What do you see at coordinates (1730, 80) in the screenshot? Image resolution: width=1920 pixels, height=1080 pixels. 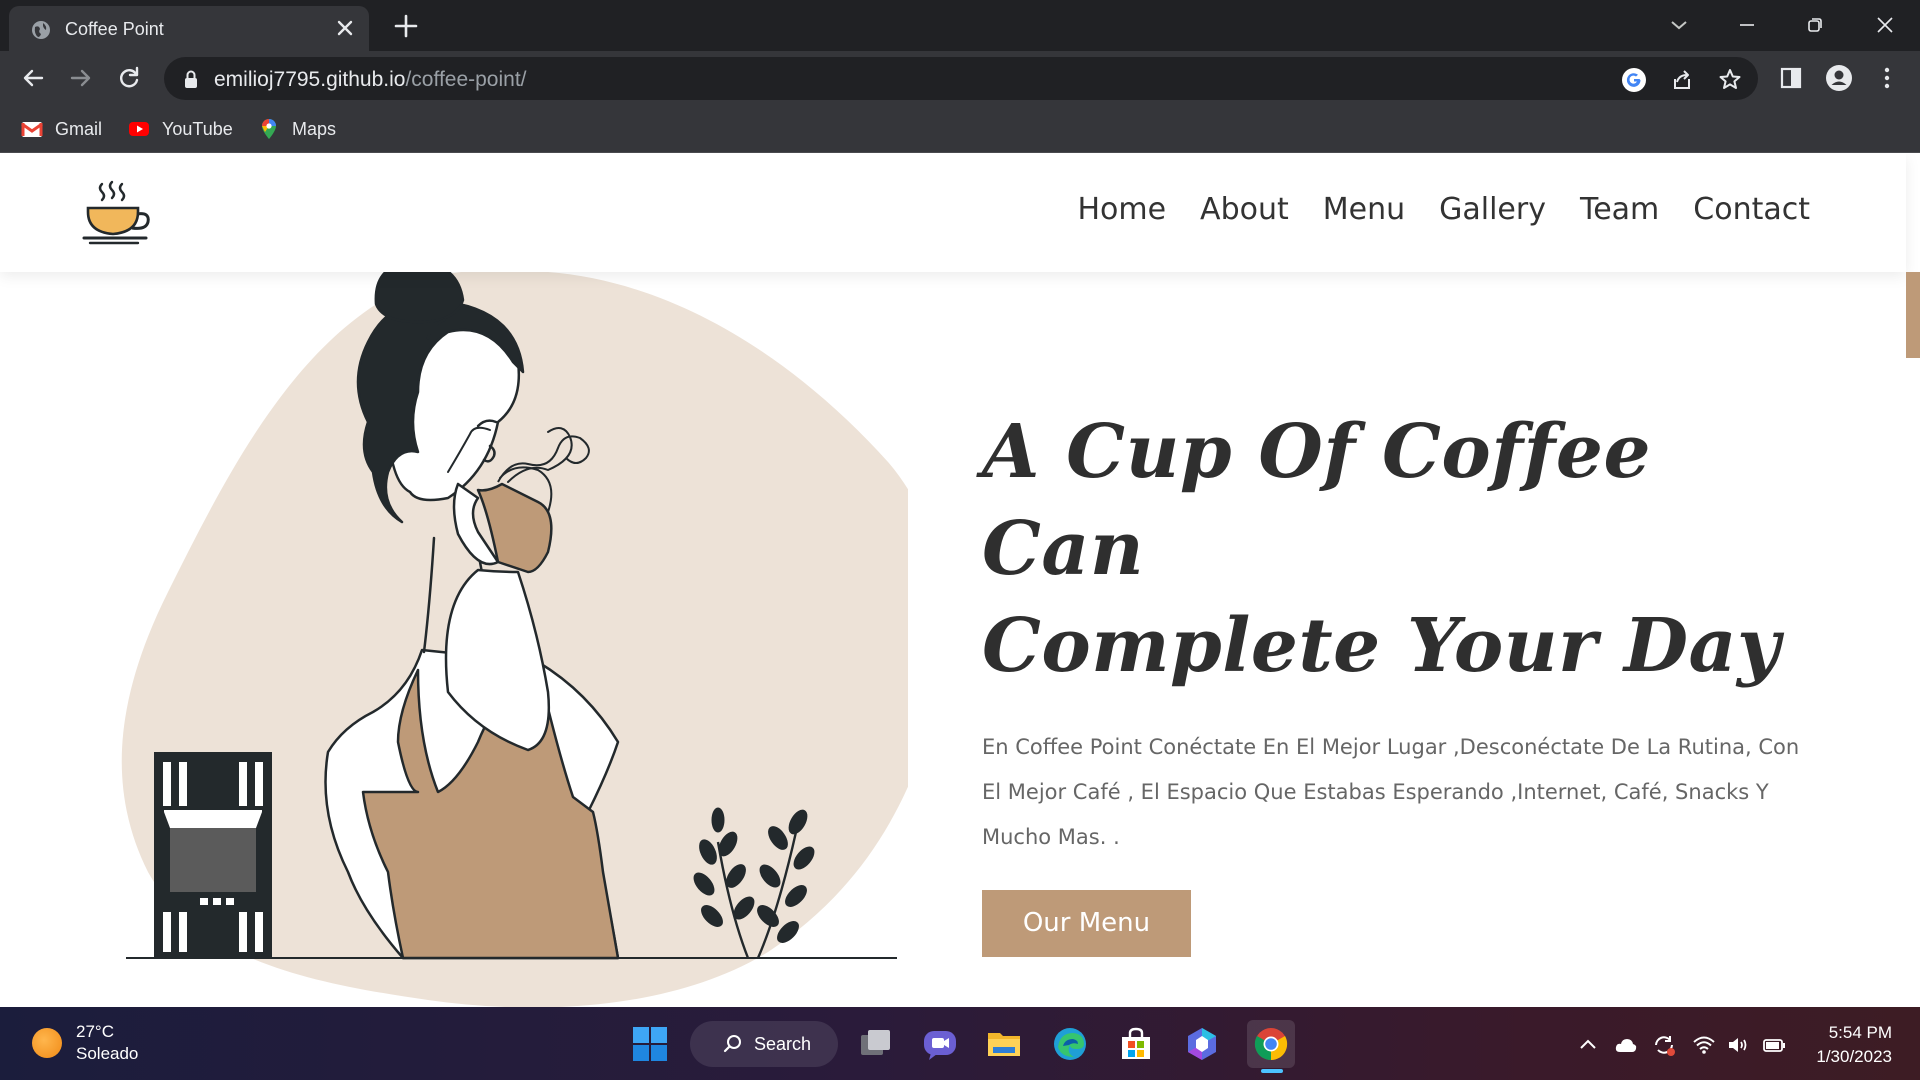 I see `bookmark-star-icon` at bounding box center [1730, 80].